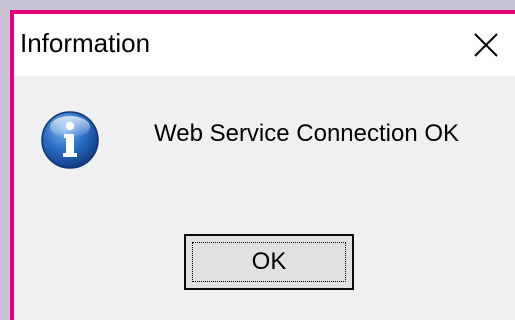 The width and height of the screenshot is (515, 320). I want to click on ok-button-label: OK, so click(269, 261).